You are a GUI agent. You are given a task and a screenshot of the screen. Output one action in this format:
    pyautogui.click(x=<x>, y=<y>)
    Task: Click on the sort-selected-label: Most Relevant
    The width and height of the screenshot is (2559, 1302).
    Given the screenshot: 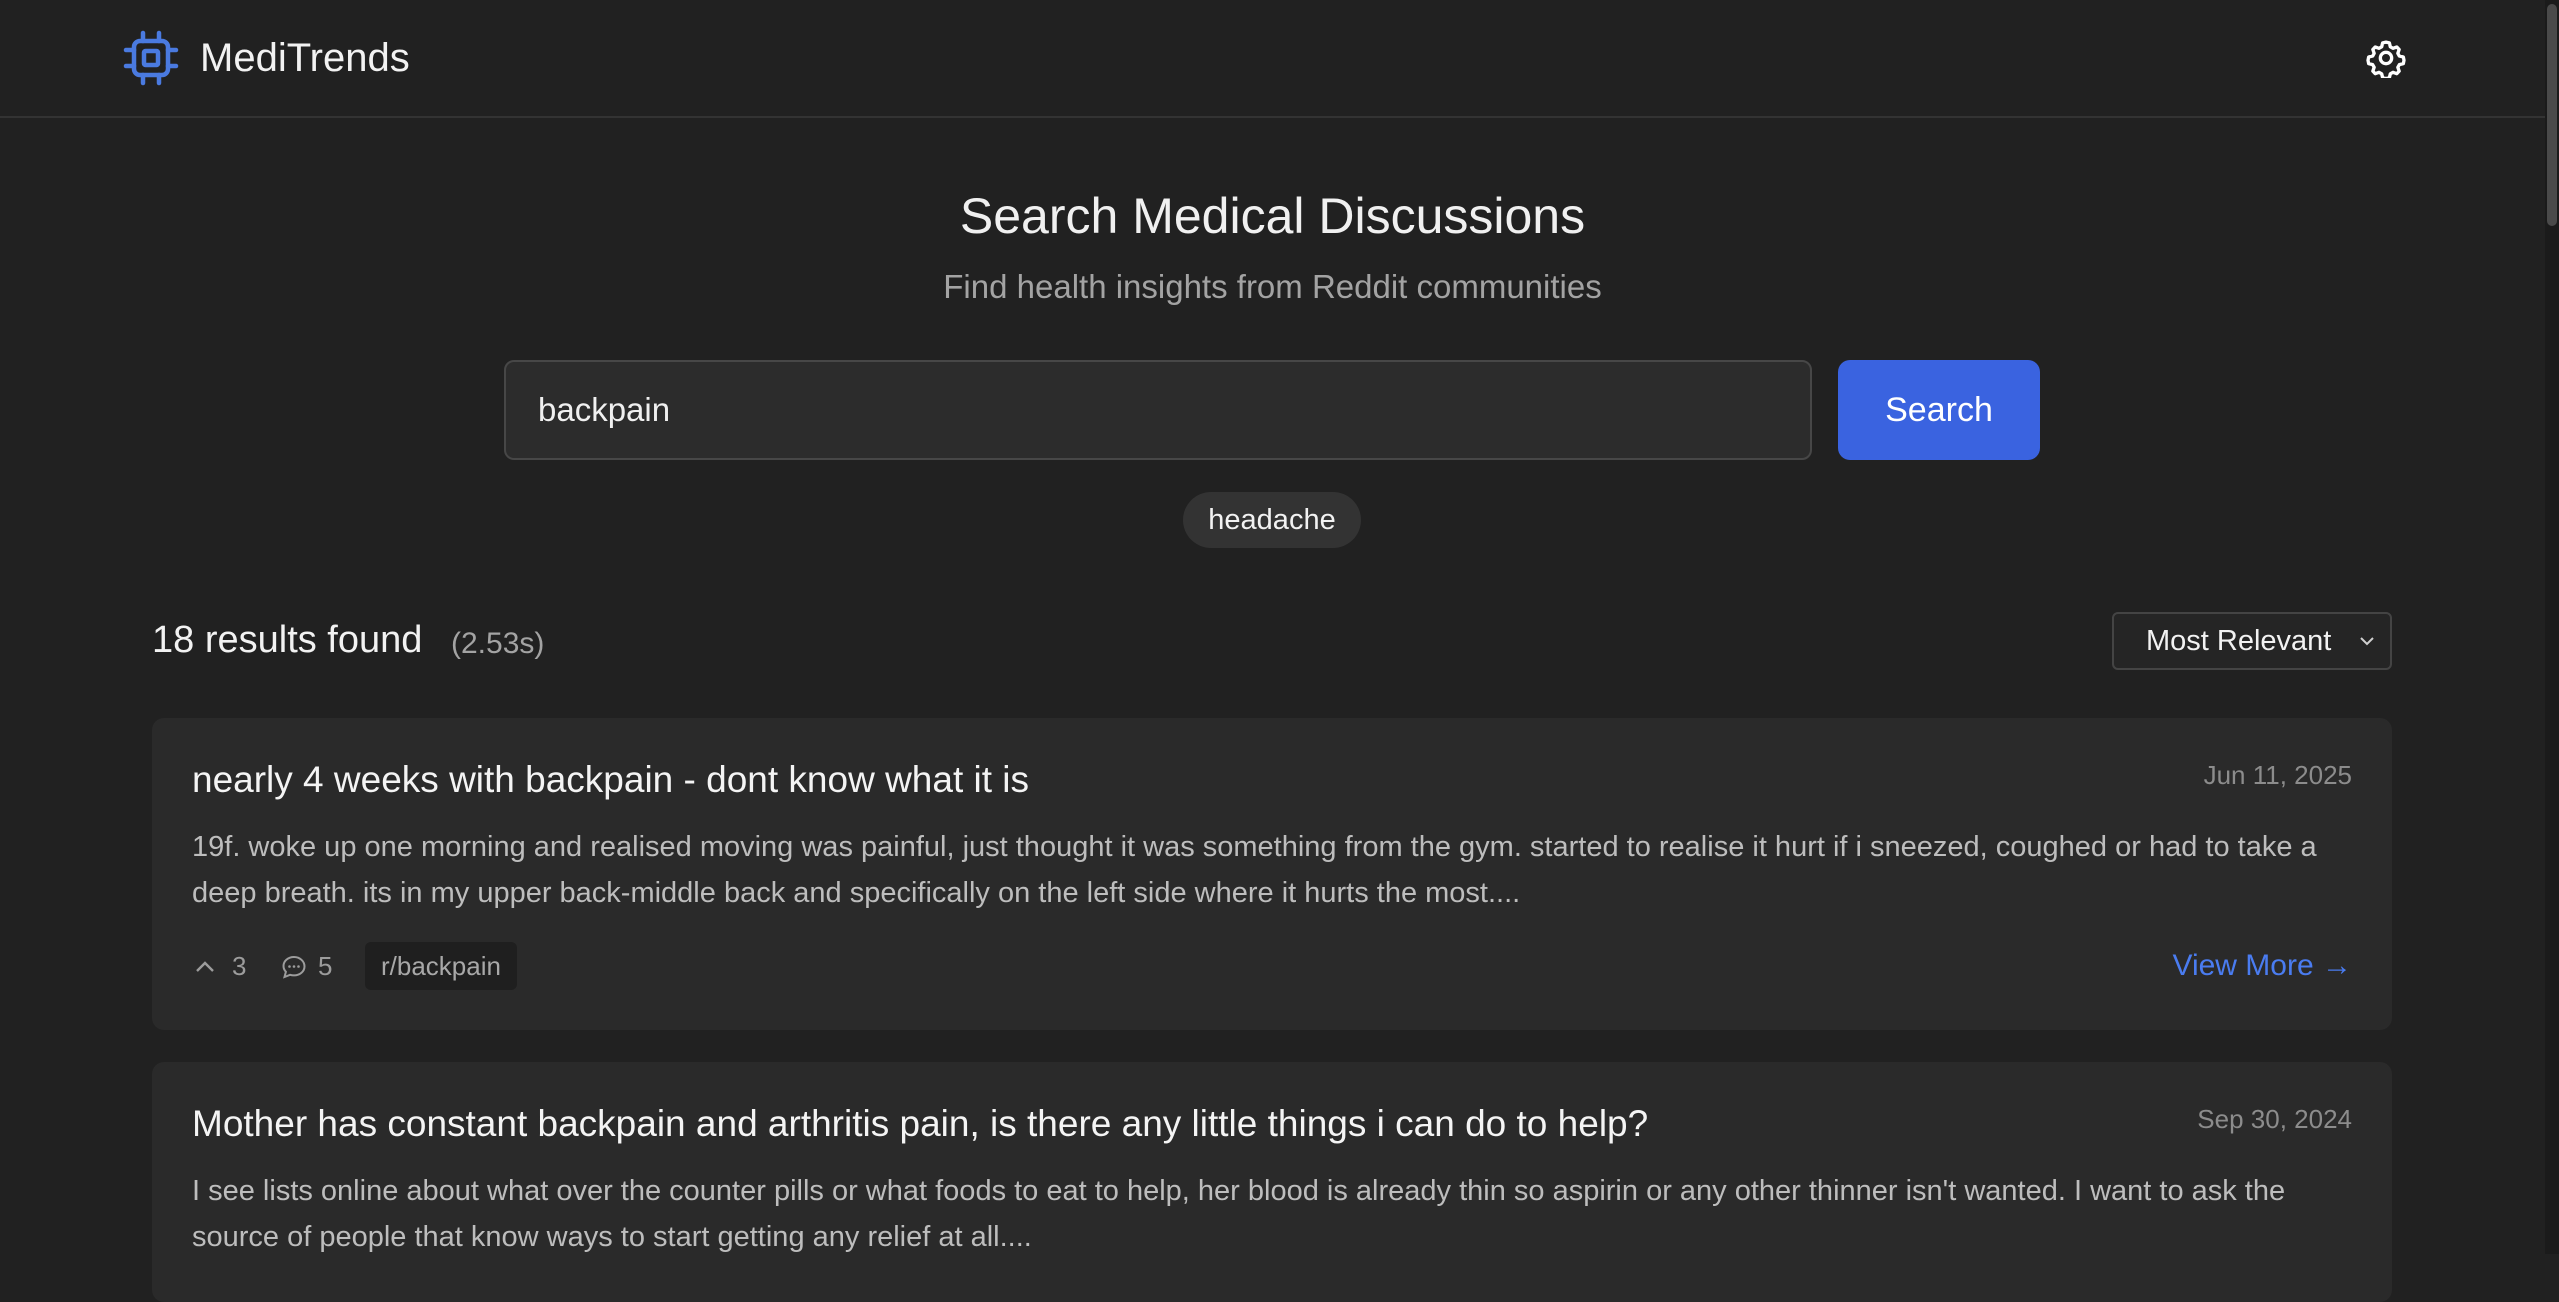 What is the action you would take?
    pyautogui.click(x=2239, y=641)
    